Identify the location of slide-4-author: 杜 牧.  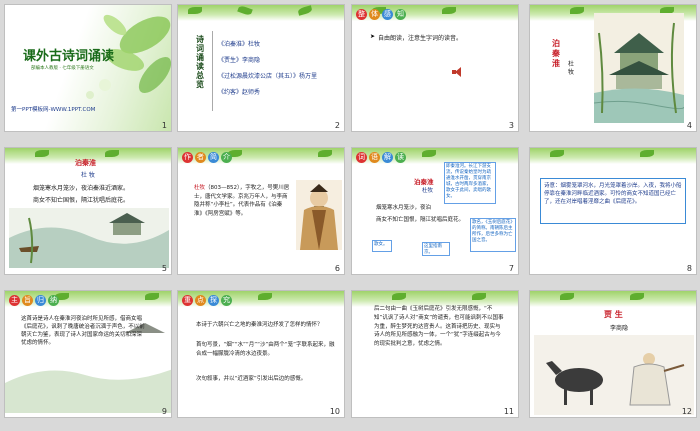
(571, 68).